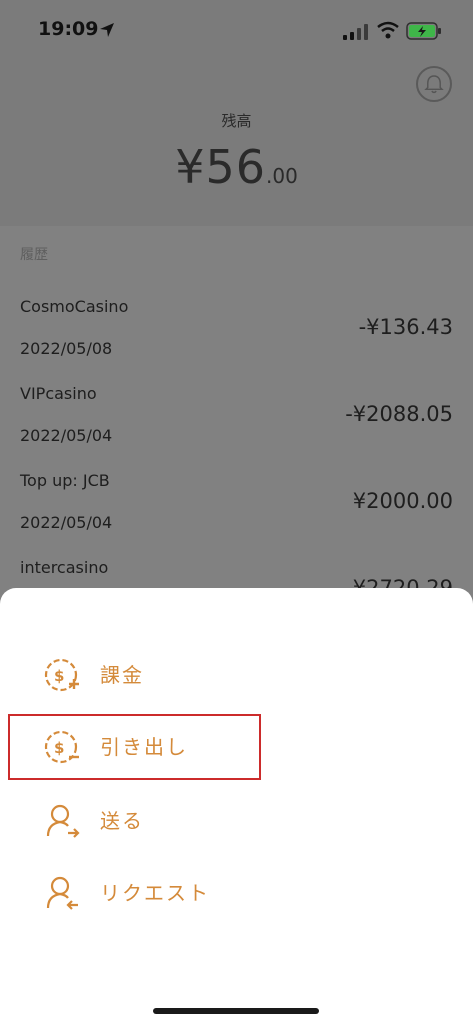  What do you see at coordinates (66, 348) in the screenshot?
I see `transaction-date: 2022/05/08` at bounding box center [66, 348].